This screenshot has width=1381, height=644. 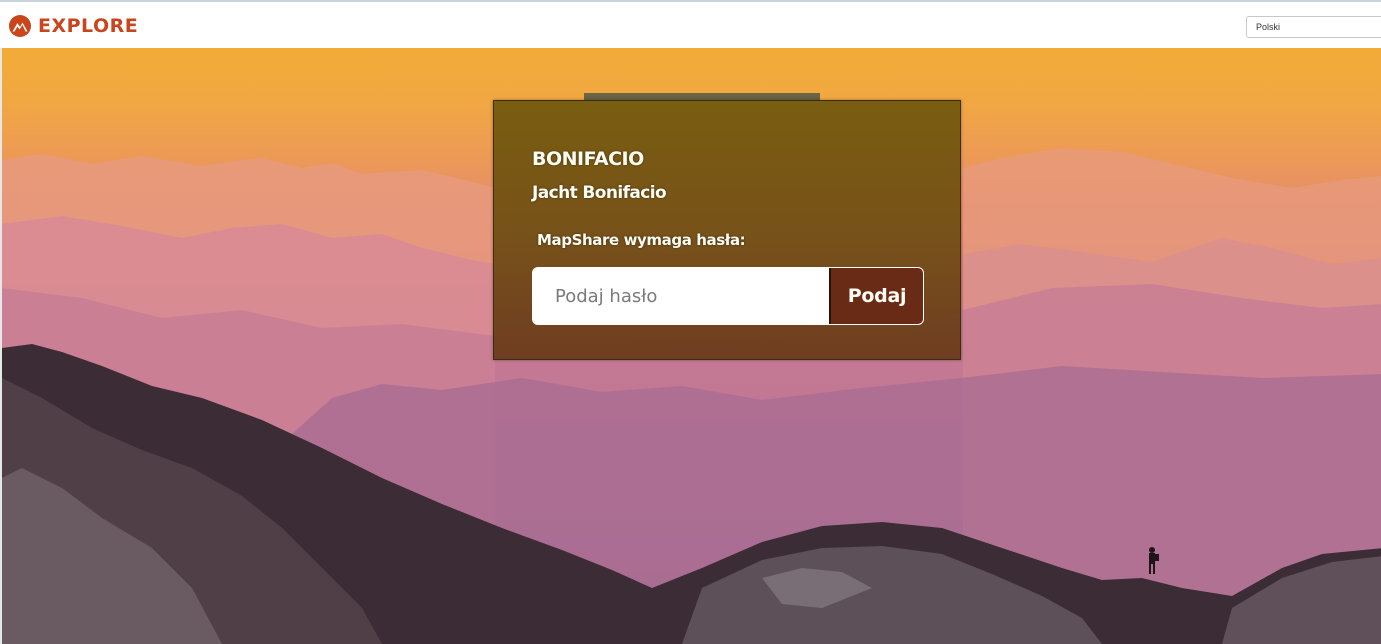 What do you see at coordinates (1313, 27) in the screenshot?
I see `language-select: Polski` at bounding box center [1313, 27].